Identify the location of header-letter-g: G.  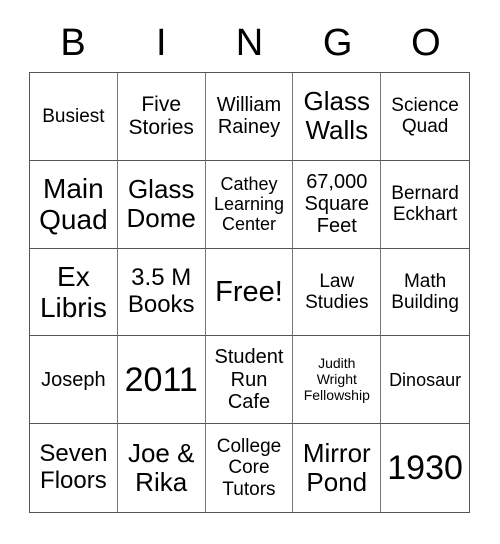
(337, 43).